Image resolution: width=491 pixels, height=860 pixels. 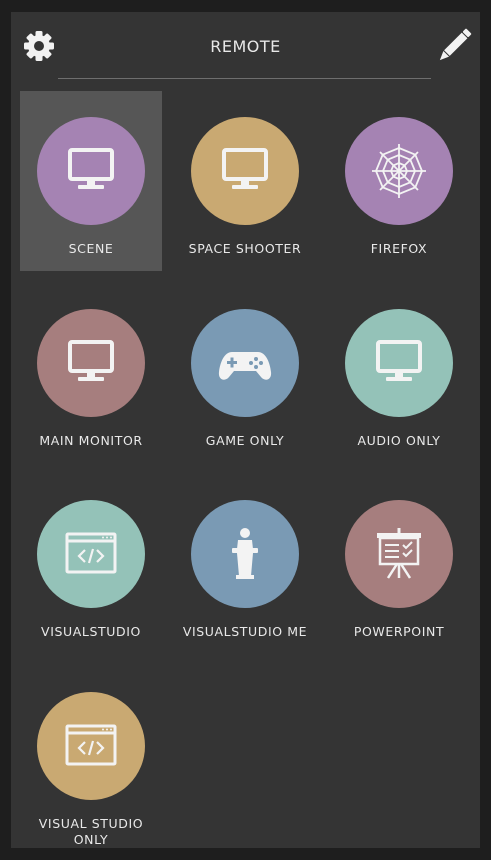 What do you see at coordinates (91, 631) in the screenshot?
I see `tile-label: VISUALSTUDIO` at bounding box center [91, 631].